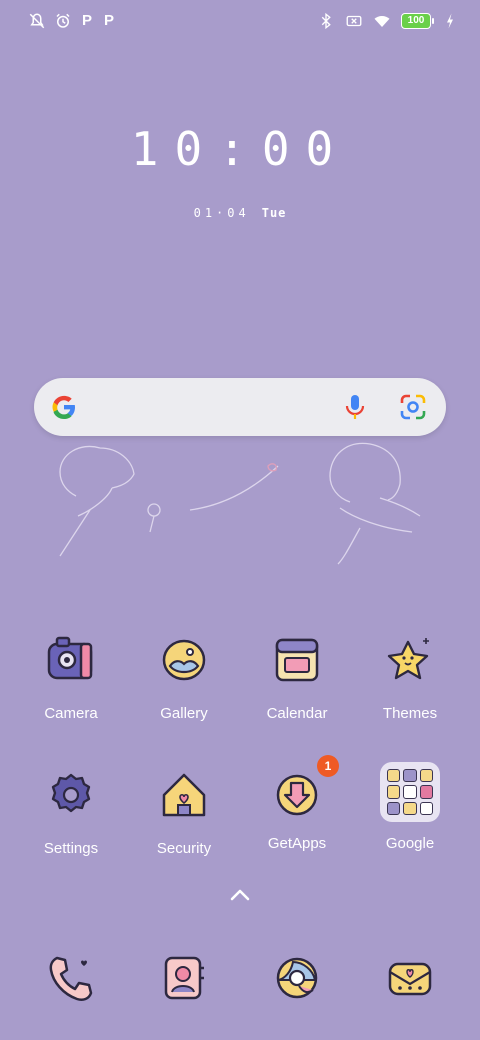 The width and height of the screenshot is (480, 1040). I want to click on getapps-icon-wrap: 1, so click(304, 789).